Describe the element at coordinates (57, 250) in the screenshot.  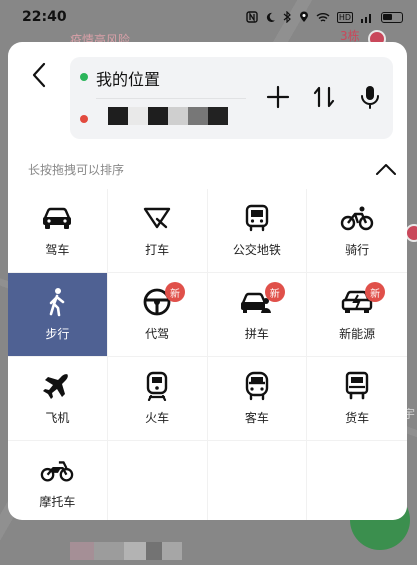
I see `mode-label: 驾车` at that location.